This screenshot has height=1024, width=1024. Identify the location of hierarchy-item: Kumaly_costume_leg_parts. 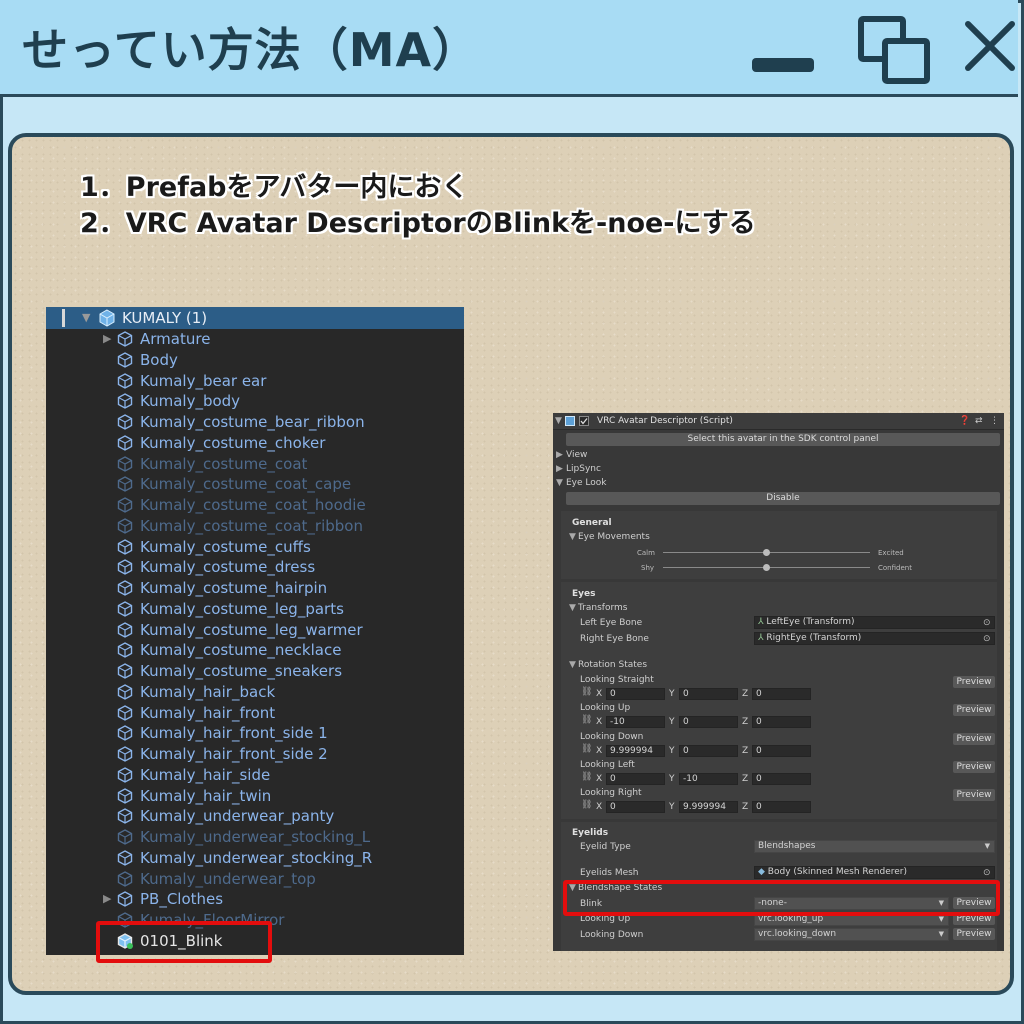
(255, 609).